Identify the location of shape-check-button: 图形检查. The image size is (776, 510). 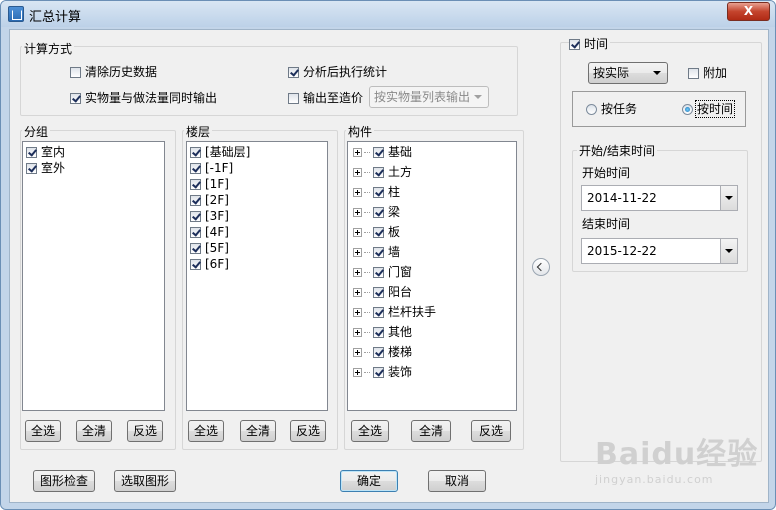
(64, 481).